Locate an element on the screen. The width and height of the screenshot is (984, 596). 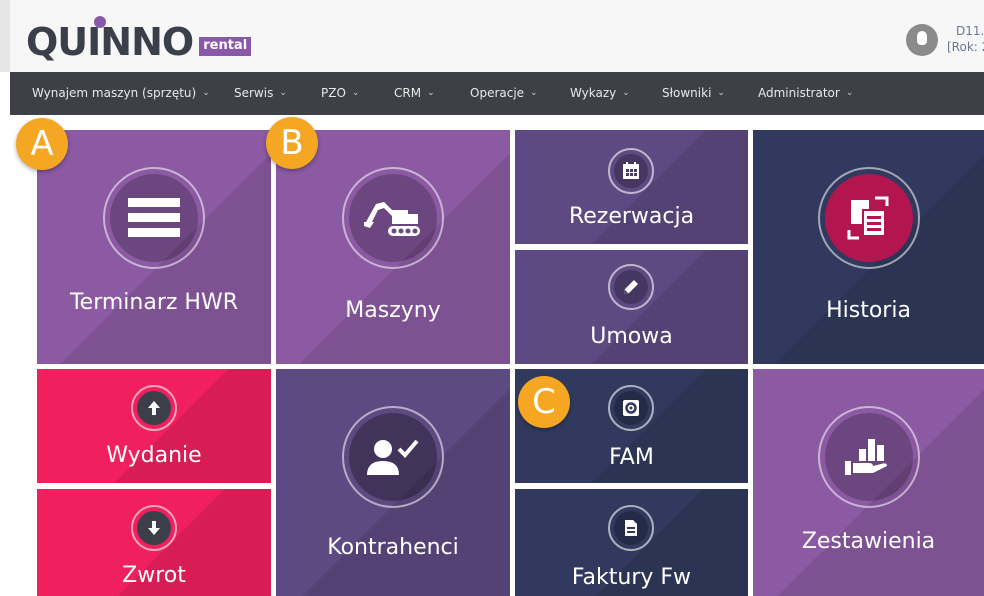
tile-label: Zwrot is located at coordinates (154, 575).